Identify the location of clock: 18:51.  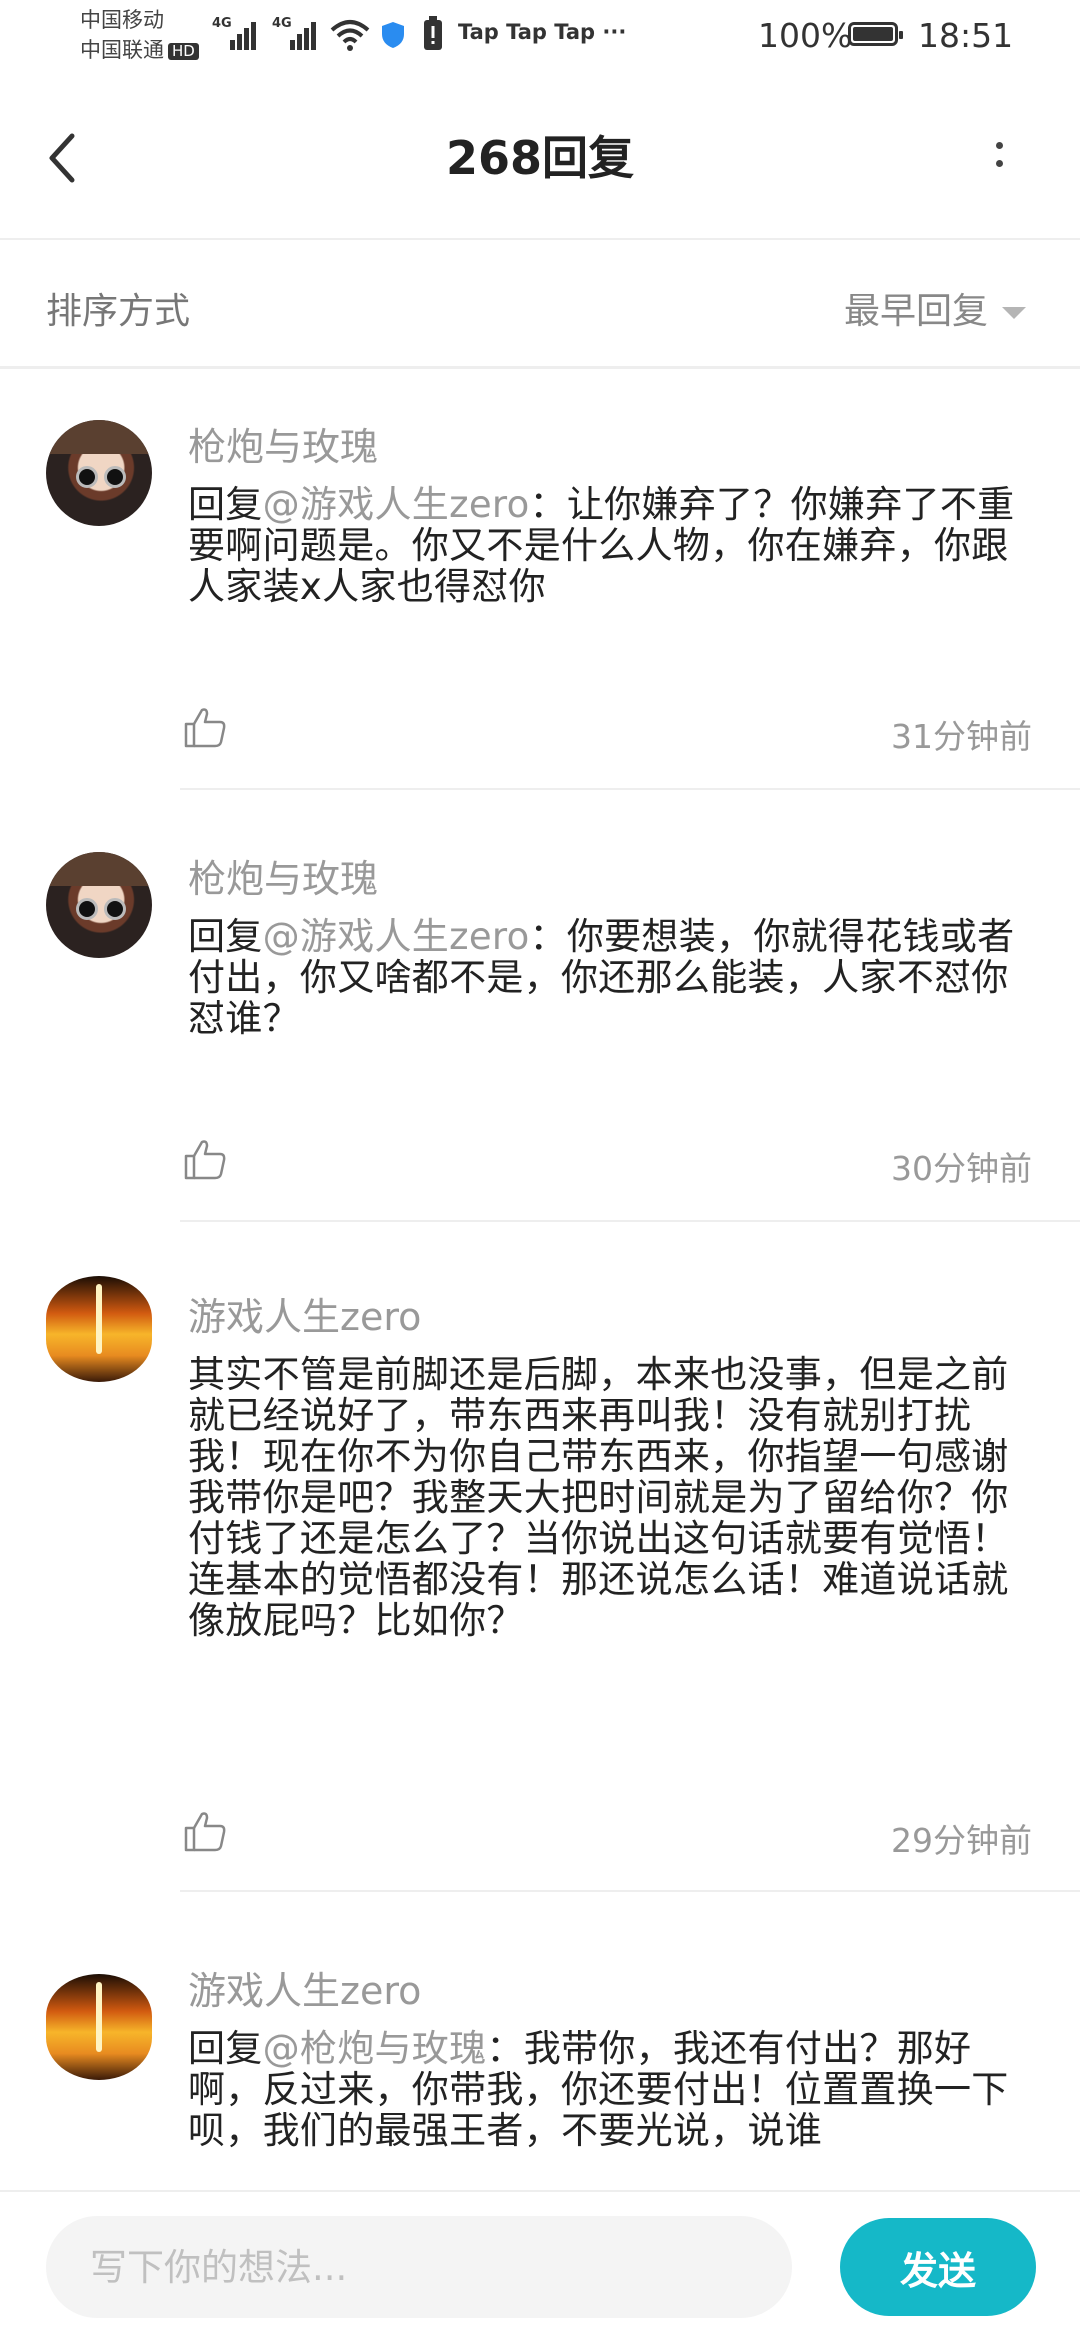
(966, 35).